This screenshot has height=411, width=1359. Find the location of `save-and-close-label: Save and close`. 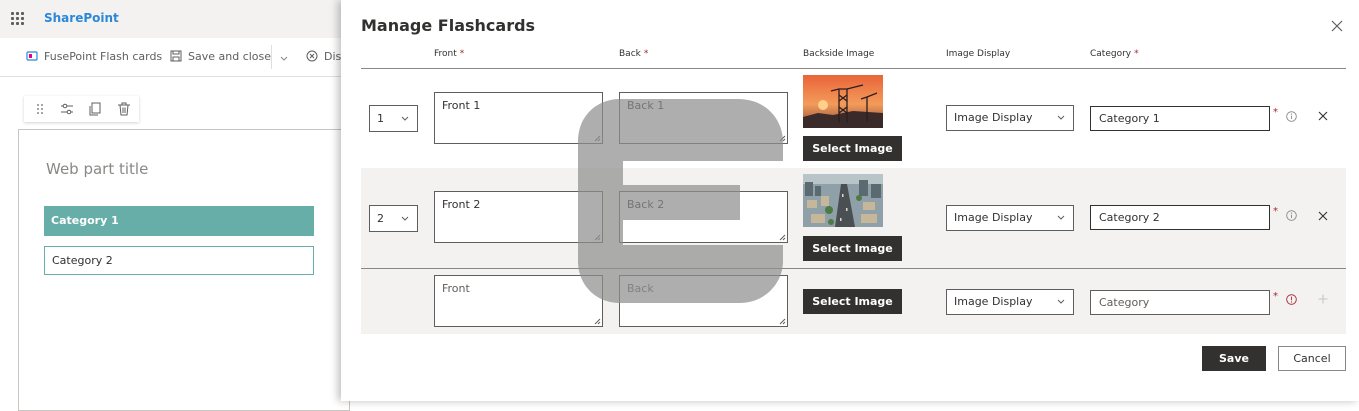

save-and-close-label: Save and close is located at coordinates (230, 56).